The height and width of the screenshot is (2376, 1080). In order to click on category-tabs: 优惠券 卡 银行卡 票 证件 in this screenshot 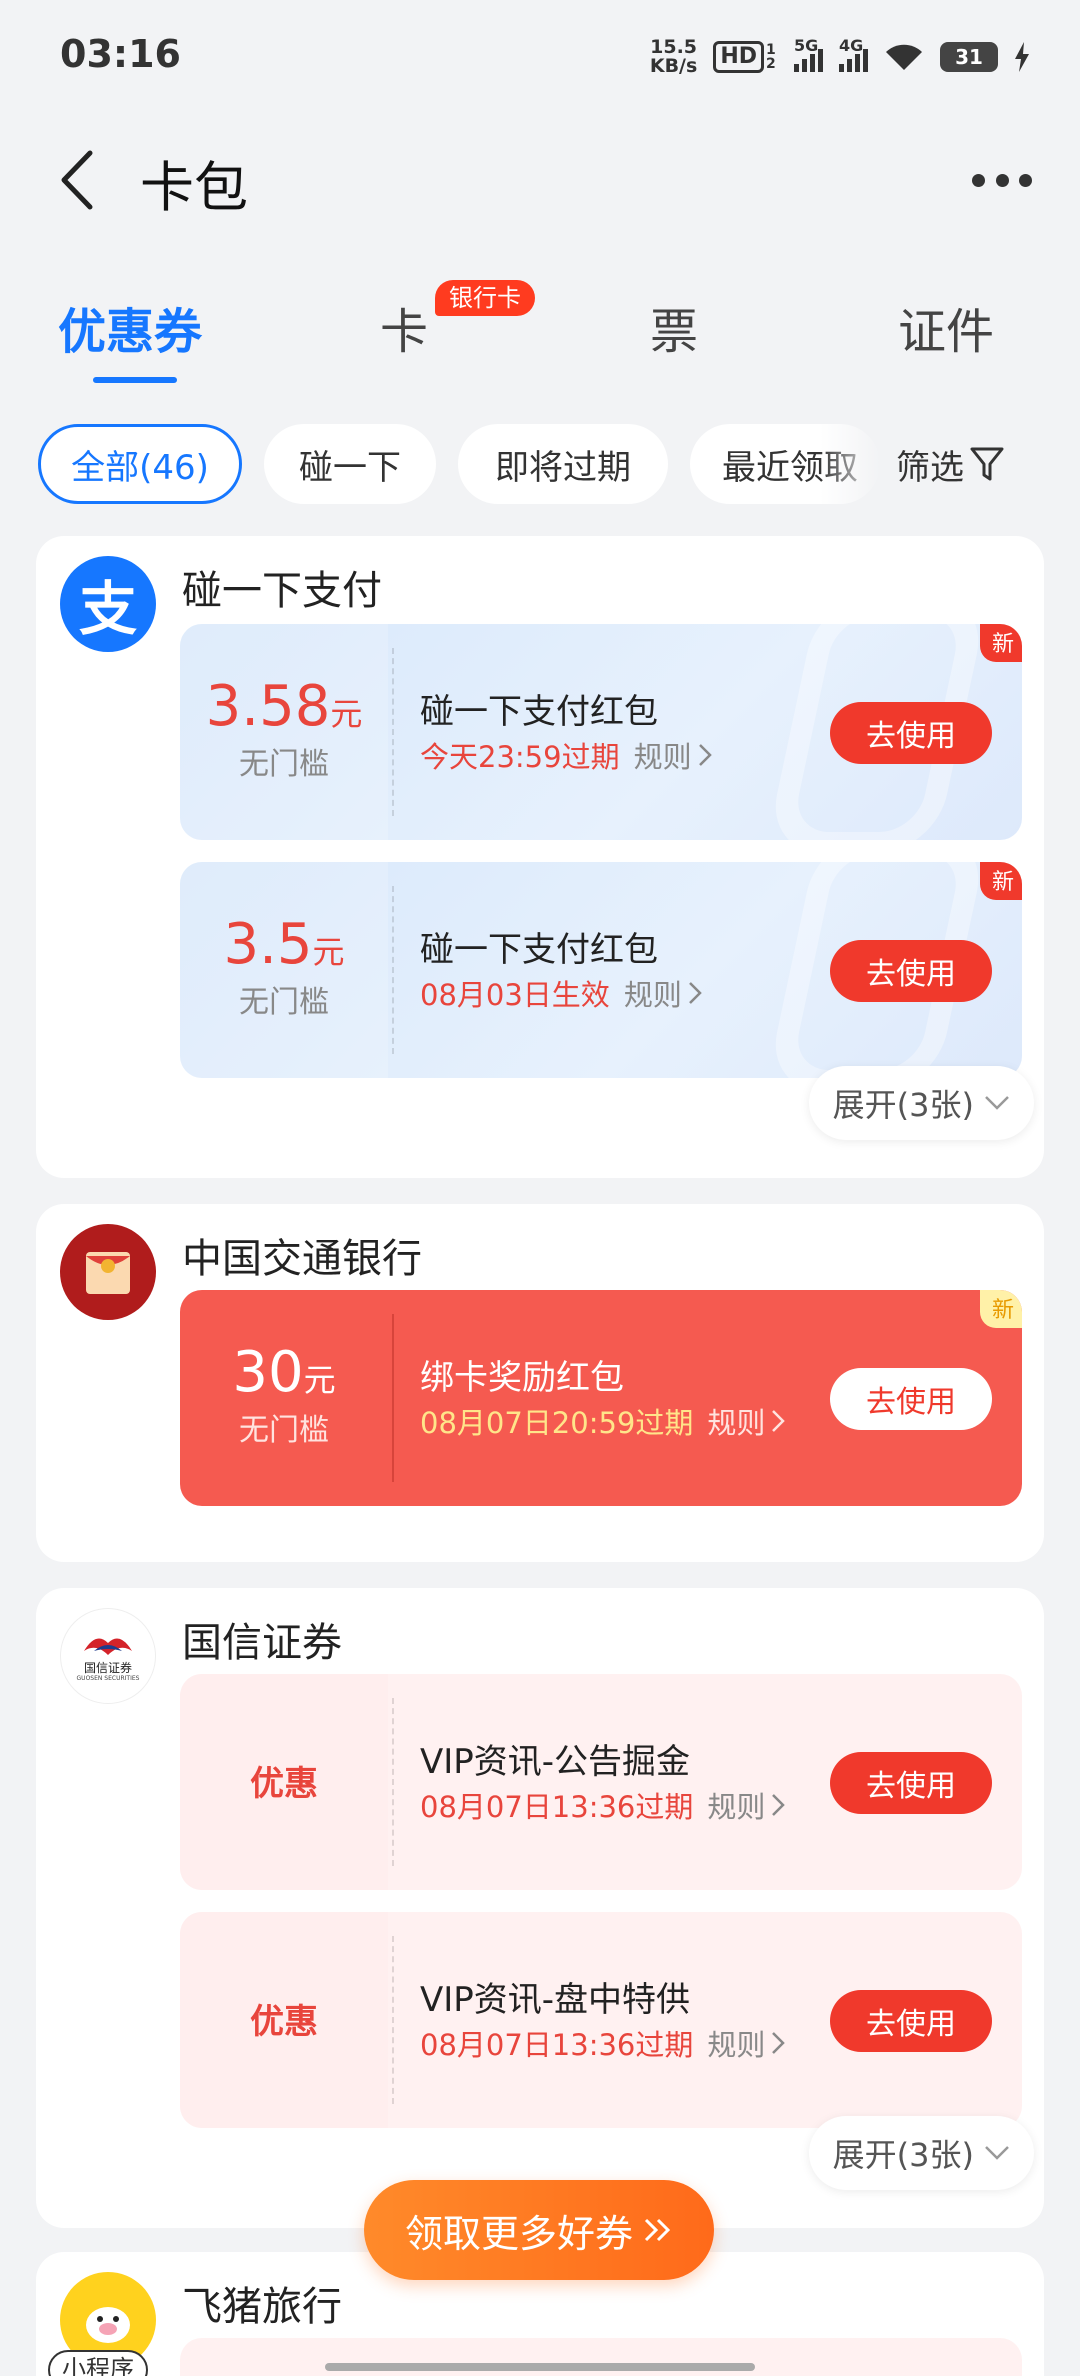, I will do `click(540, 340)`.